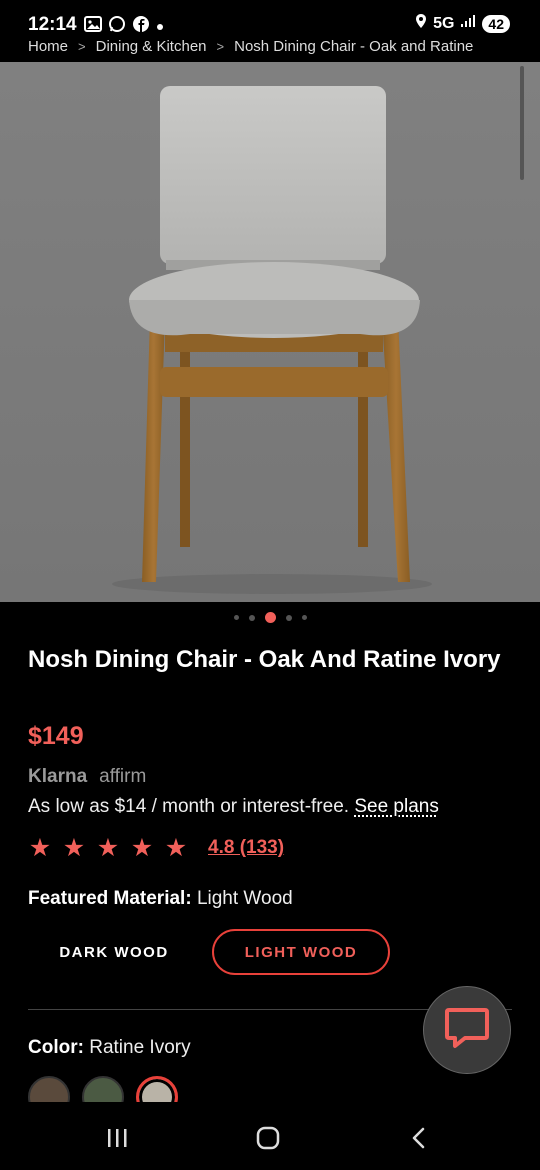  I want to click on recents-button, so click(117, 1138).